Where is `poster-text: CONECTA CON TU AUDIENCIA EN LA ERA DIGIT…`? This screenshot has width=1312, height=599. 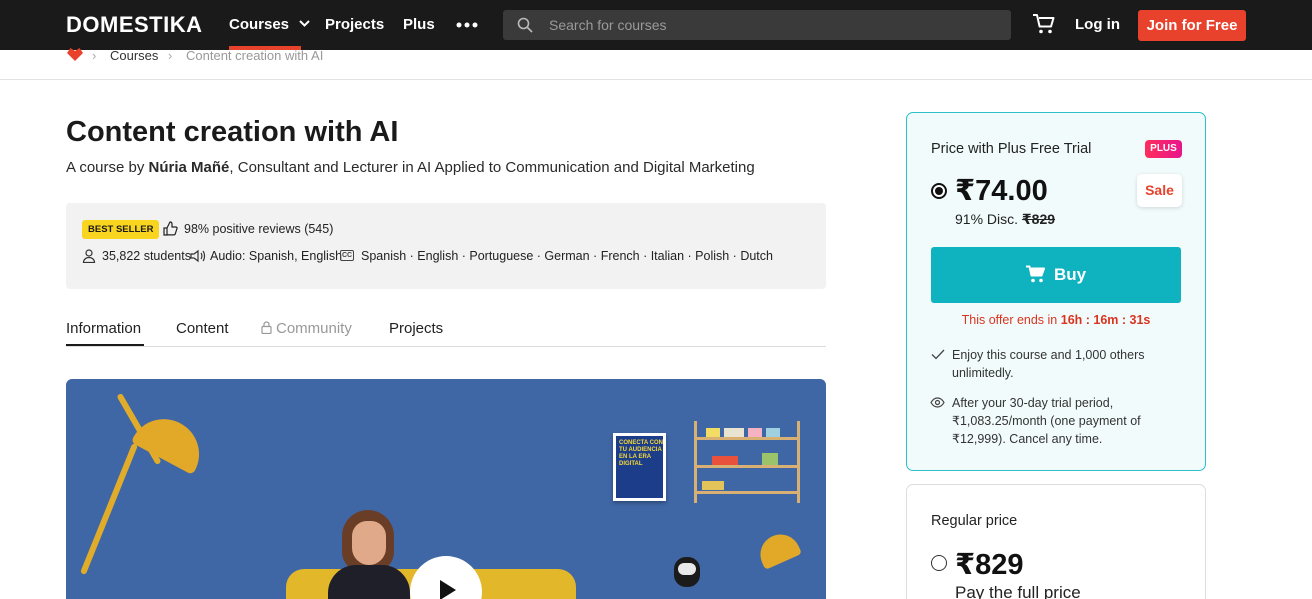 poster-text: CONECTA CON TU AUDIENCIA EN LA ERA DIGIT… is located at coordinates (641, 453).